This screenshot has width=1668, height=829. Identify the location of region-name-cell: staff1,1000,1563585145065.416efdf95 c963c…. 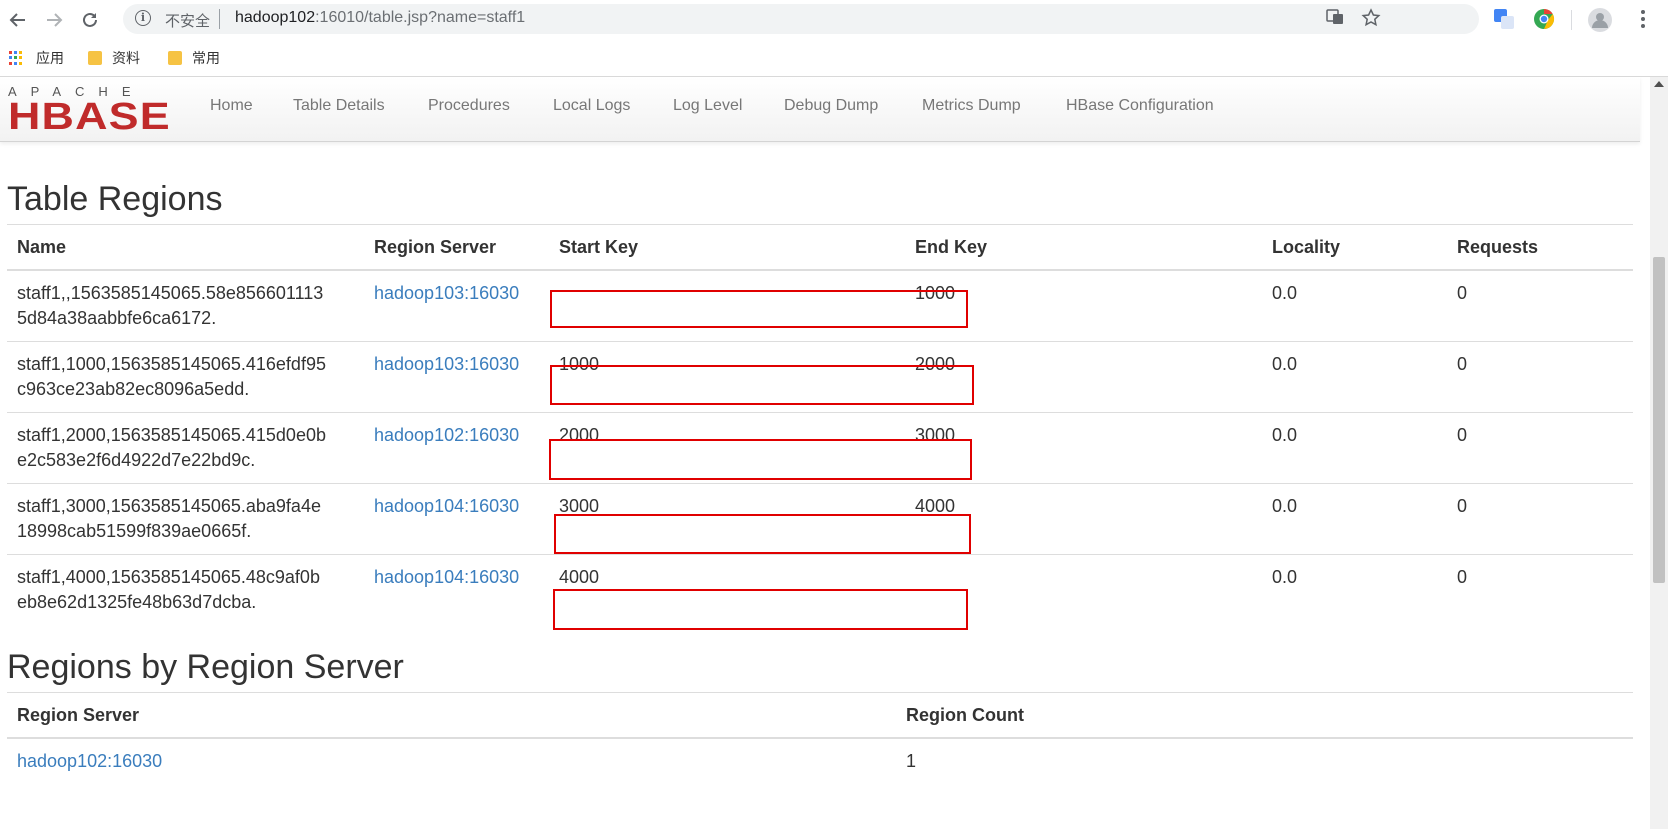
(185, 377).